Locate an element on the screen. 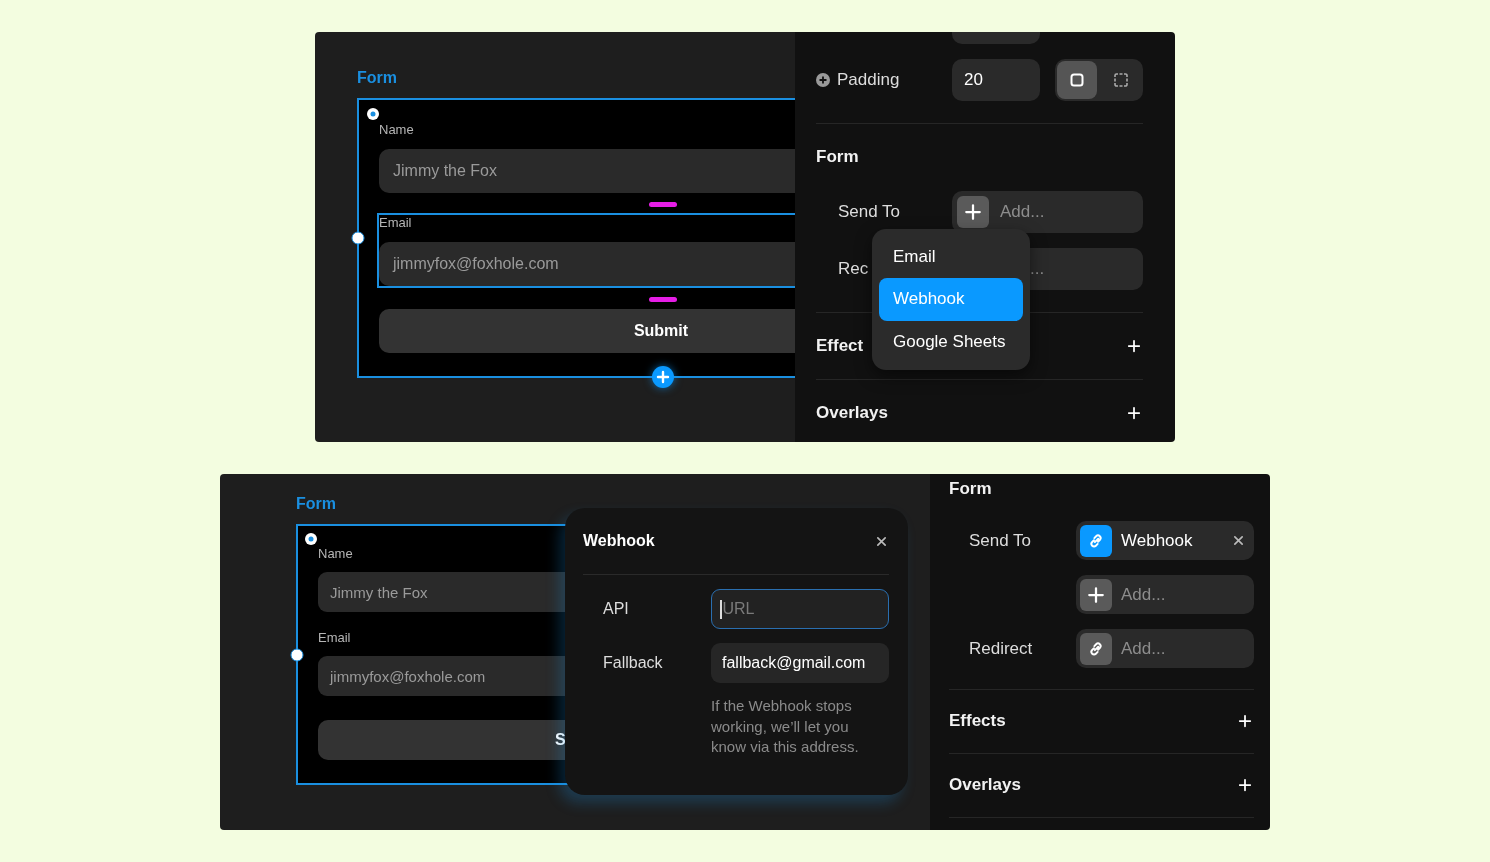 The image size is (1490, 862). section-title: Effects is located at coordinates (977, 721).